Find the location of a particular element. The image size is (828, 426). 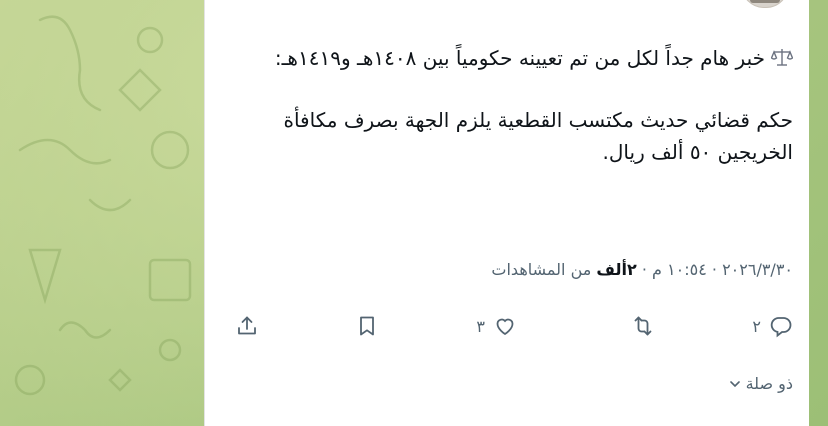

reply-button: ٢ is located at coordinates (772, 326).